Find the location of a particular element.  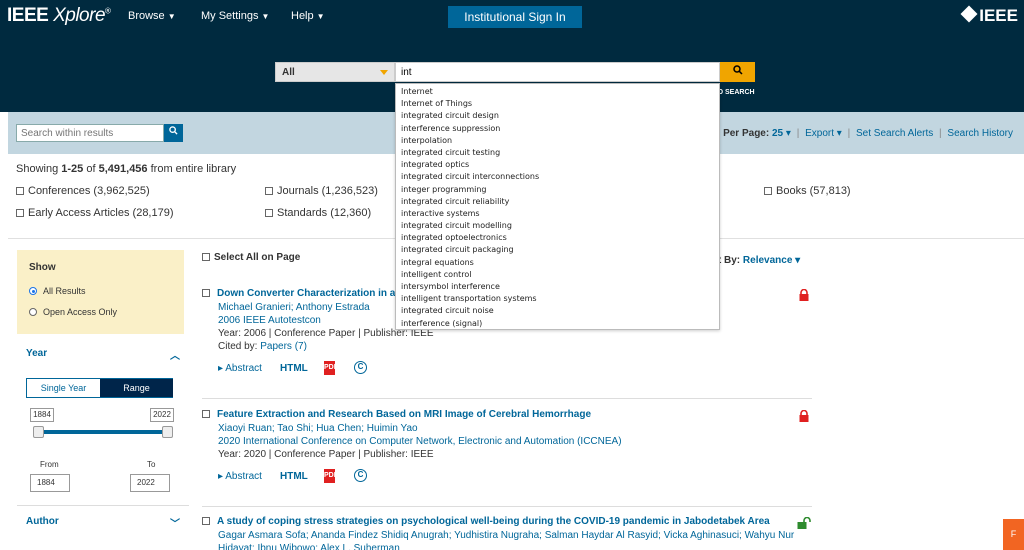

suggestion-item: intelligent transportation systems is located at coordinates (557, 299).